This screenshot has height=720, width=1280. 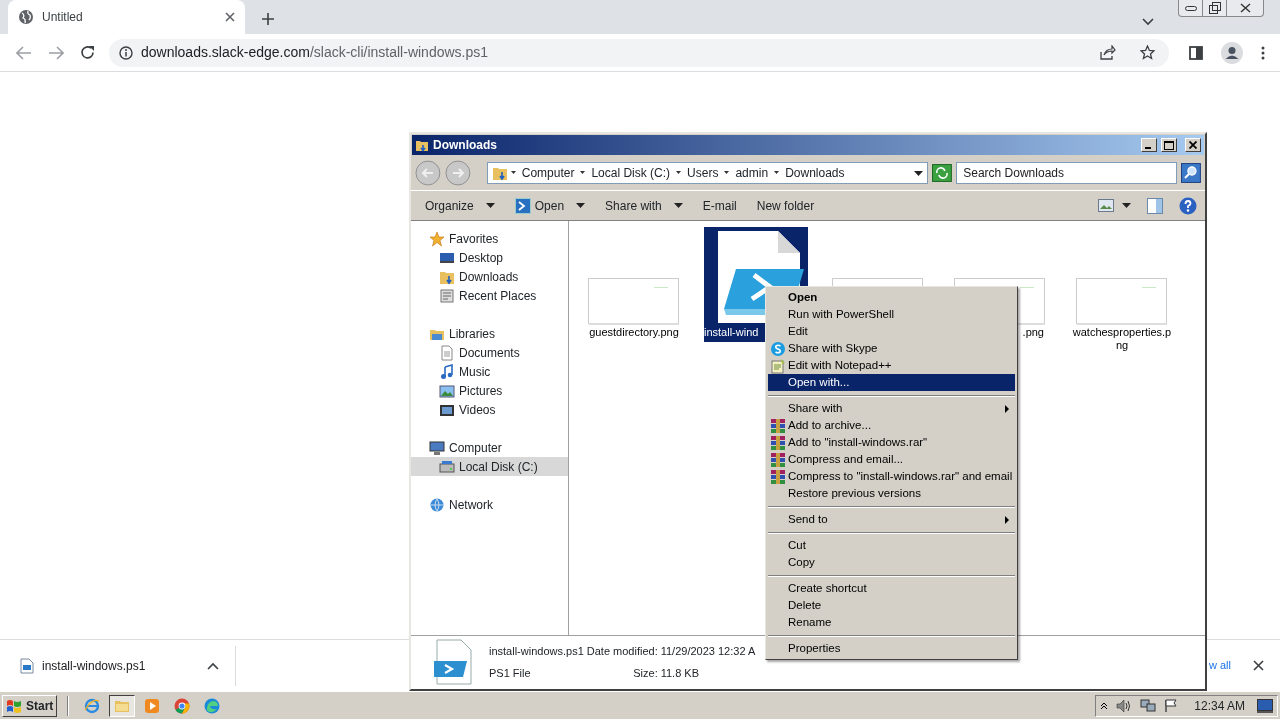 What do you see at coordinates (1188, 205) in the screenshot?
I see `help-icon` at bounding box center [1188, 205].